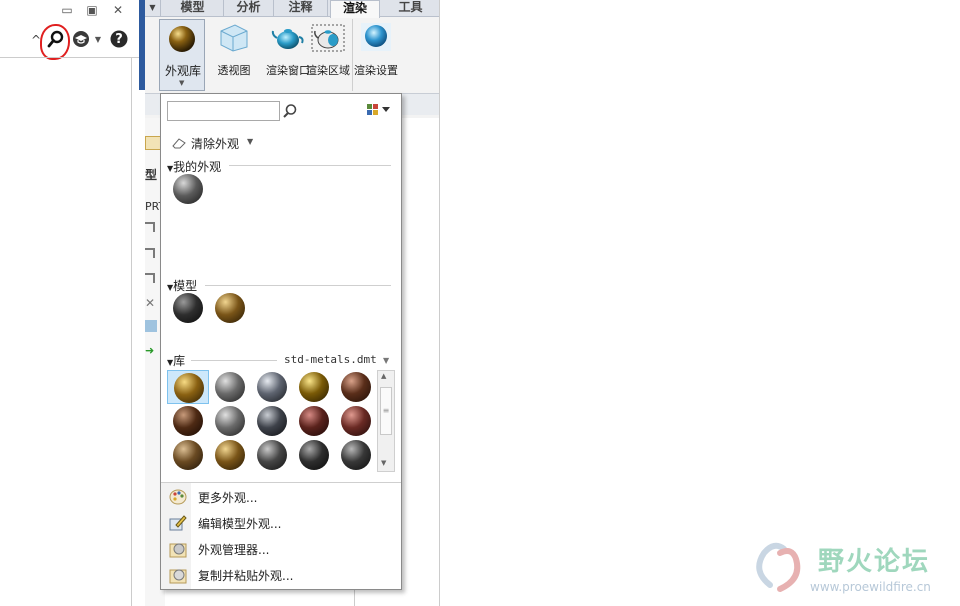 The width and height of the screenshot is (960, 606). What do you see at coordinates (193, 8) in the screenshot?
I see `tab-model: 模型` at bounding box center [193, 8].